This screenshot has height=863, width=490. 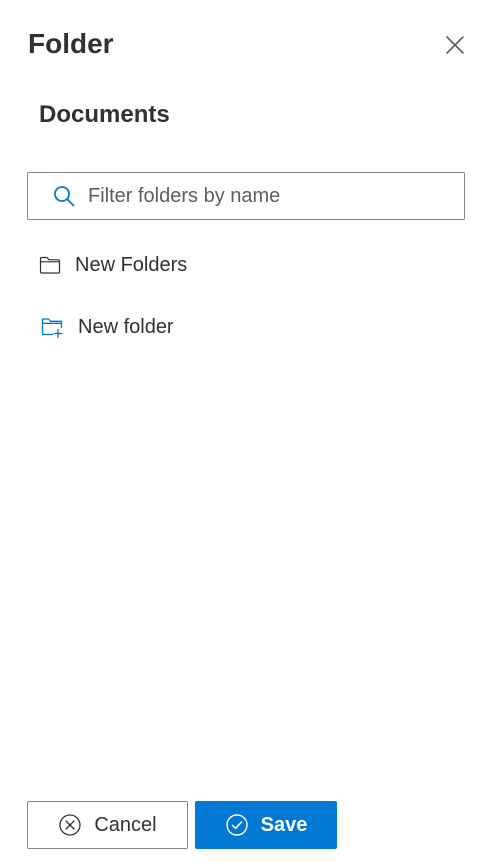 What do you see at coordinates (52, 327) in the screenshot?
I see `folder-add-icon` at bounding box center [52, 327].